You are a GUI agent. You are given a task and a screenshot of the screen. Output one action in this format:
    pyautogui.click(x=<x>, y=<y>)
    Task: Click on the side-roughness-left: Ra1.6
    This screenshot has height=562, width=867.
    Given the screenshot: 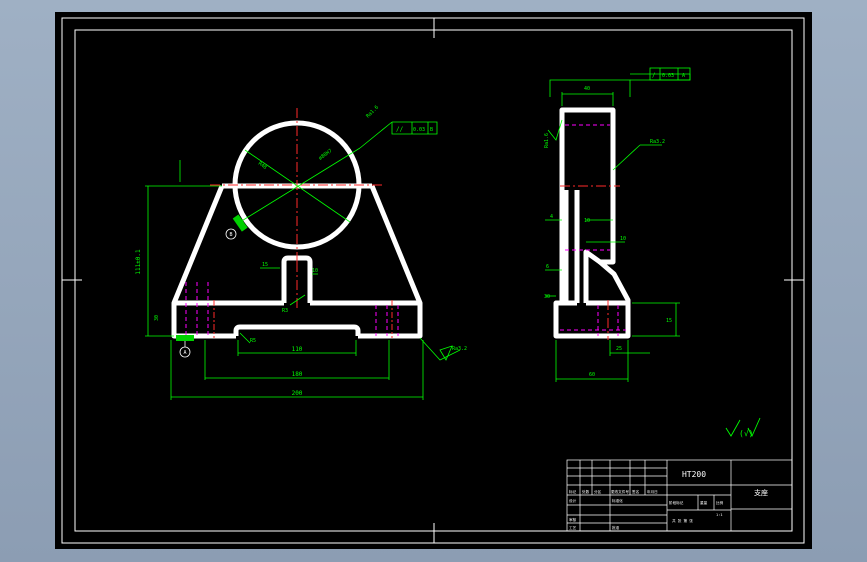 What is the action you would take?
    pyautogui.click(x=547, y=140)
    